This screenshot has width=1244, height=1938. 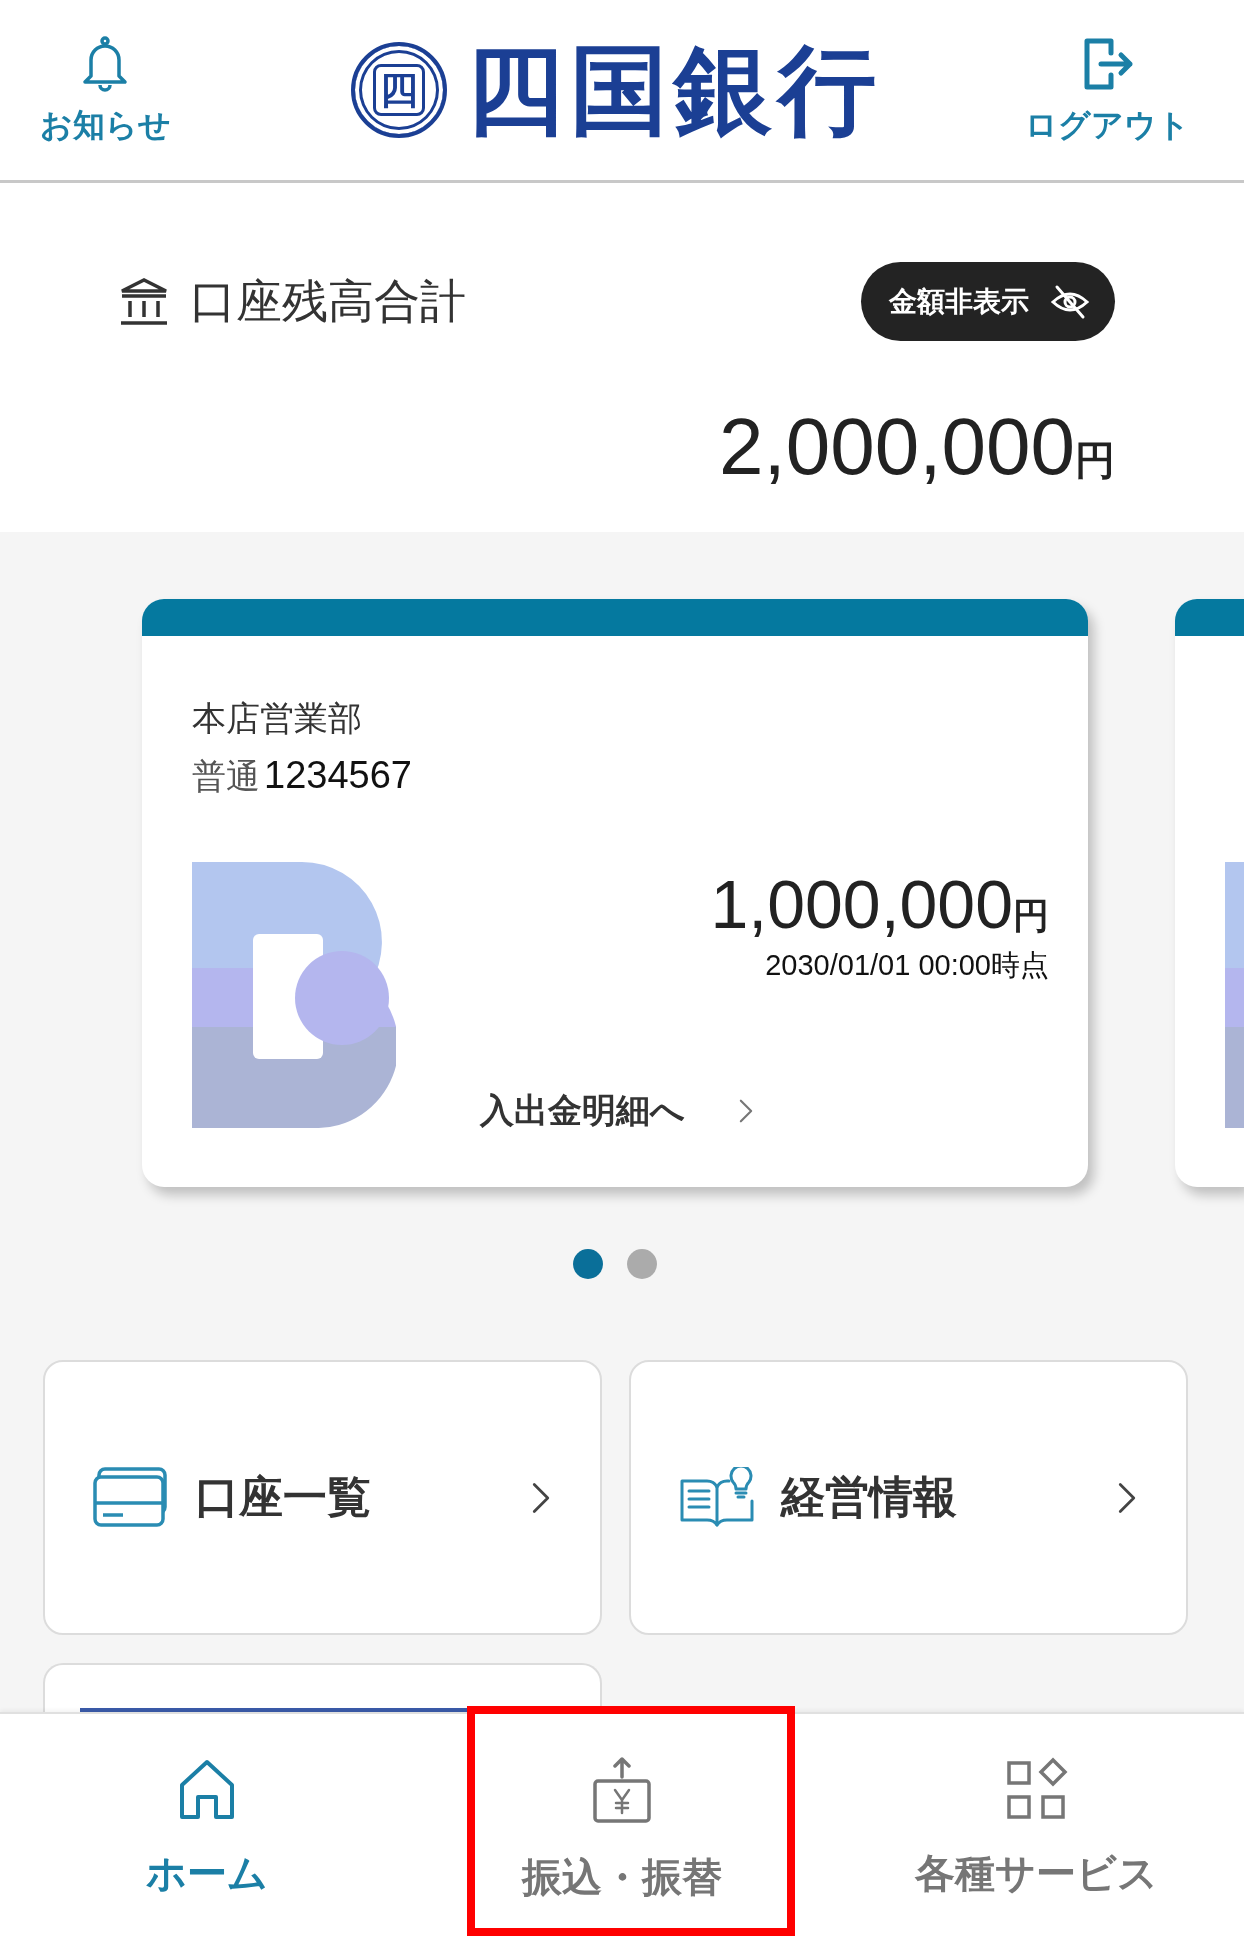 What do you see at coordinates (717, 1497) in the screenshot?
I see `book-lightbulb-icon` at bounding box center [717, 1497].